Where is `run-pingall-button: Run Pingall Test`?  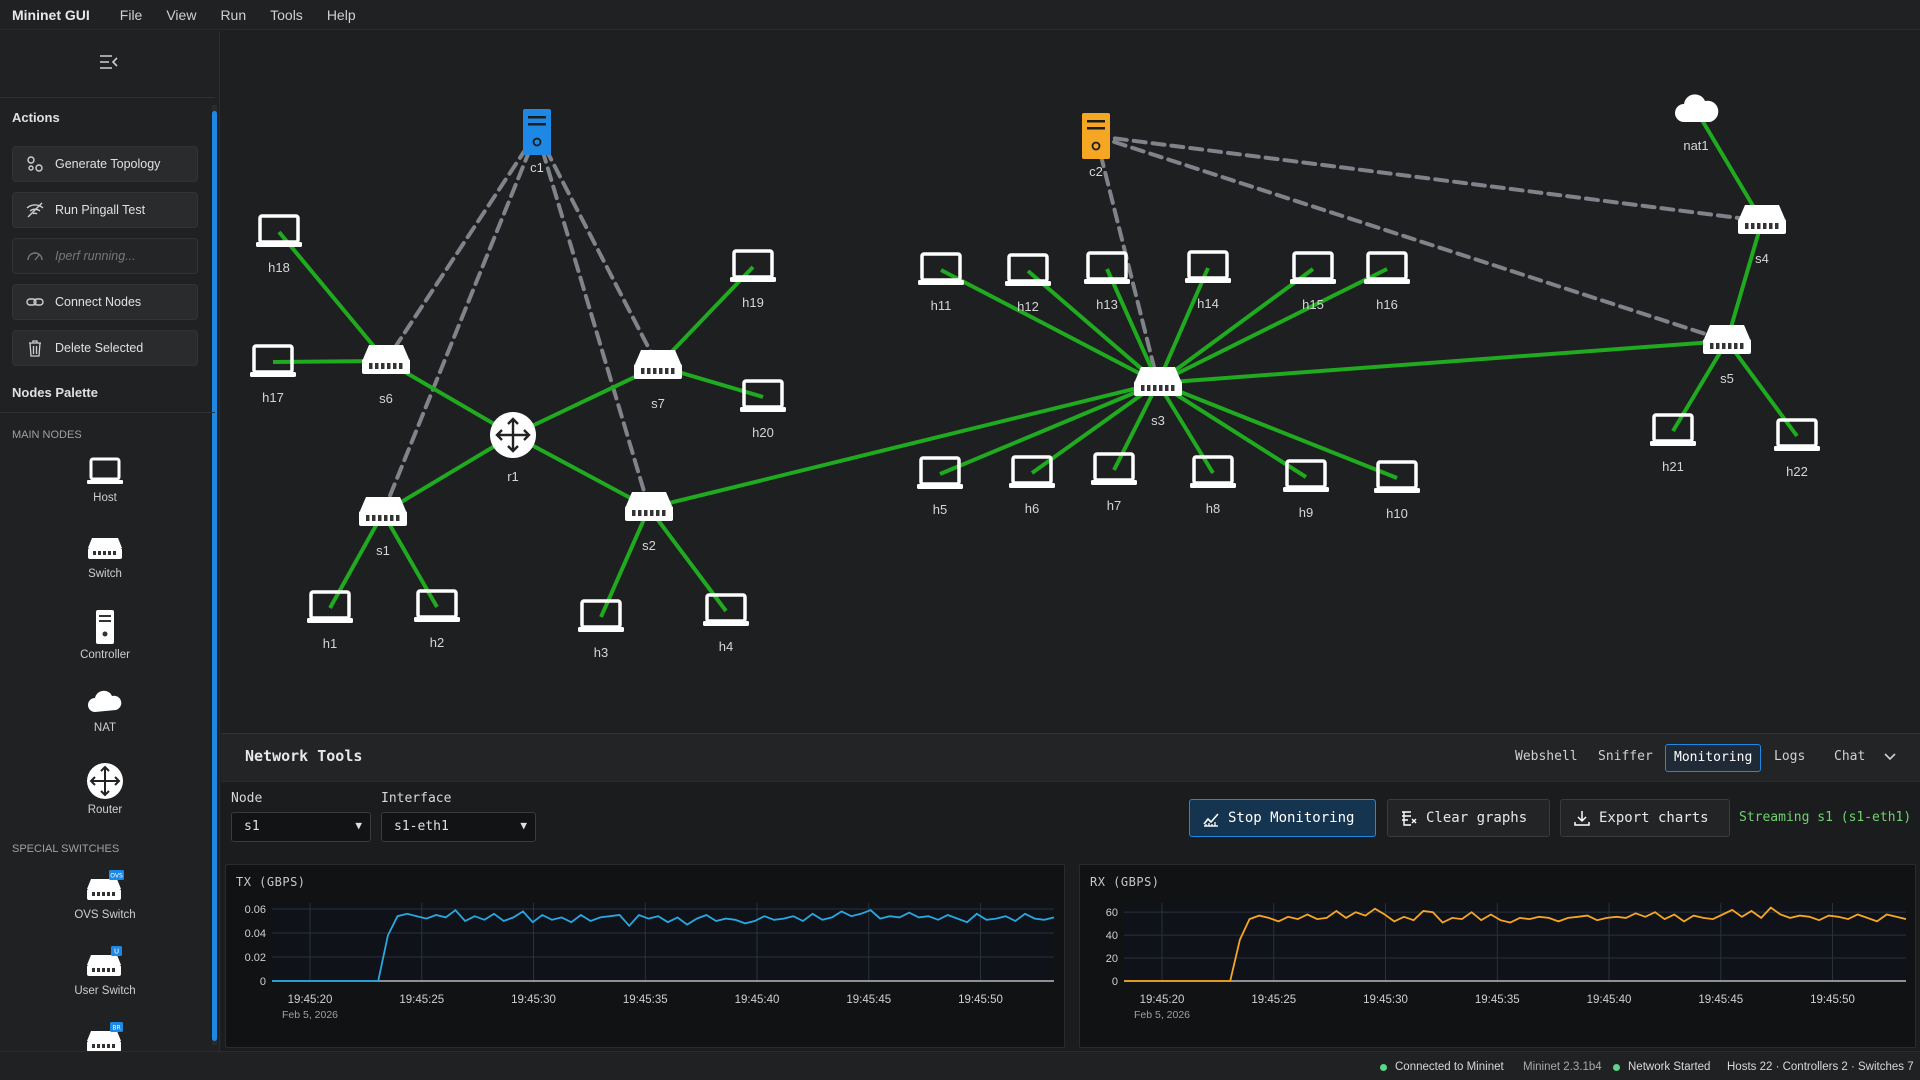
run-pingall-button: Run Pingall Test is located at coordinates (105, 210).